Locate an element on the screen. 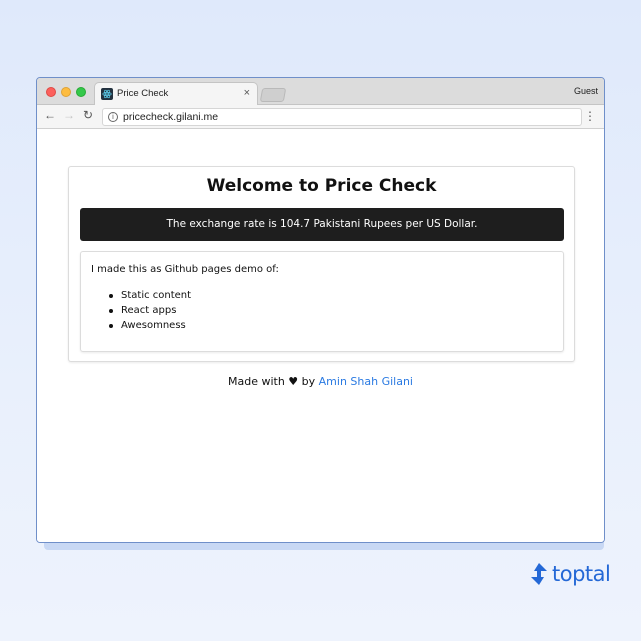  tab-title: Price Check is located at coordinates (143, 93).